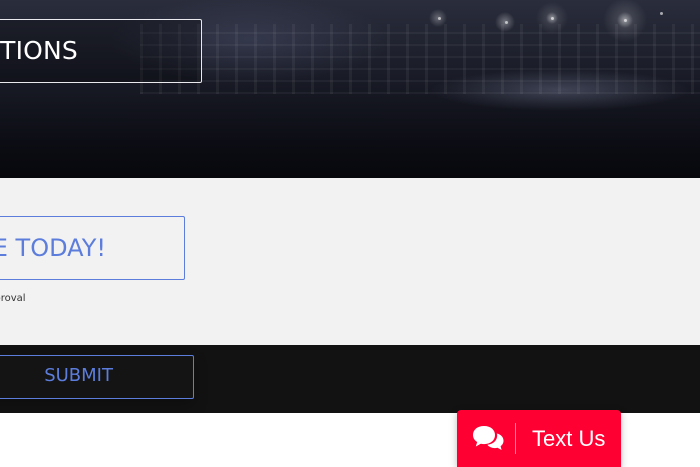 Image resolution: width=700 pixels, height=467 pixels. I want to click on chat-bubbles-icon, so click(488, 438).